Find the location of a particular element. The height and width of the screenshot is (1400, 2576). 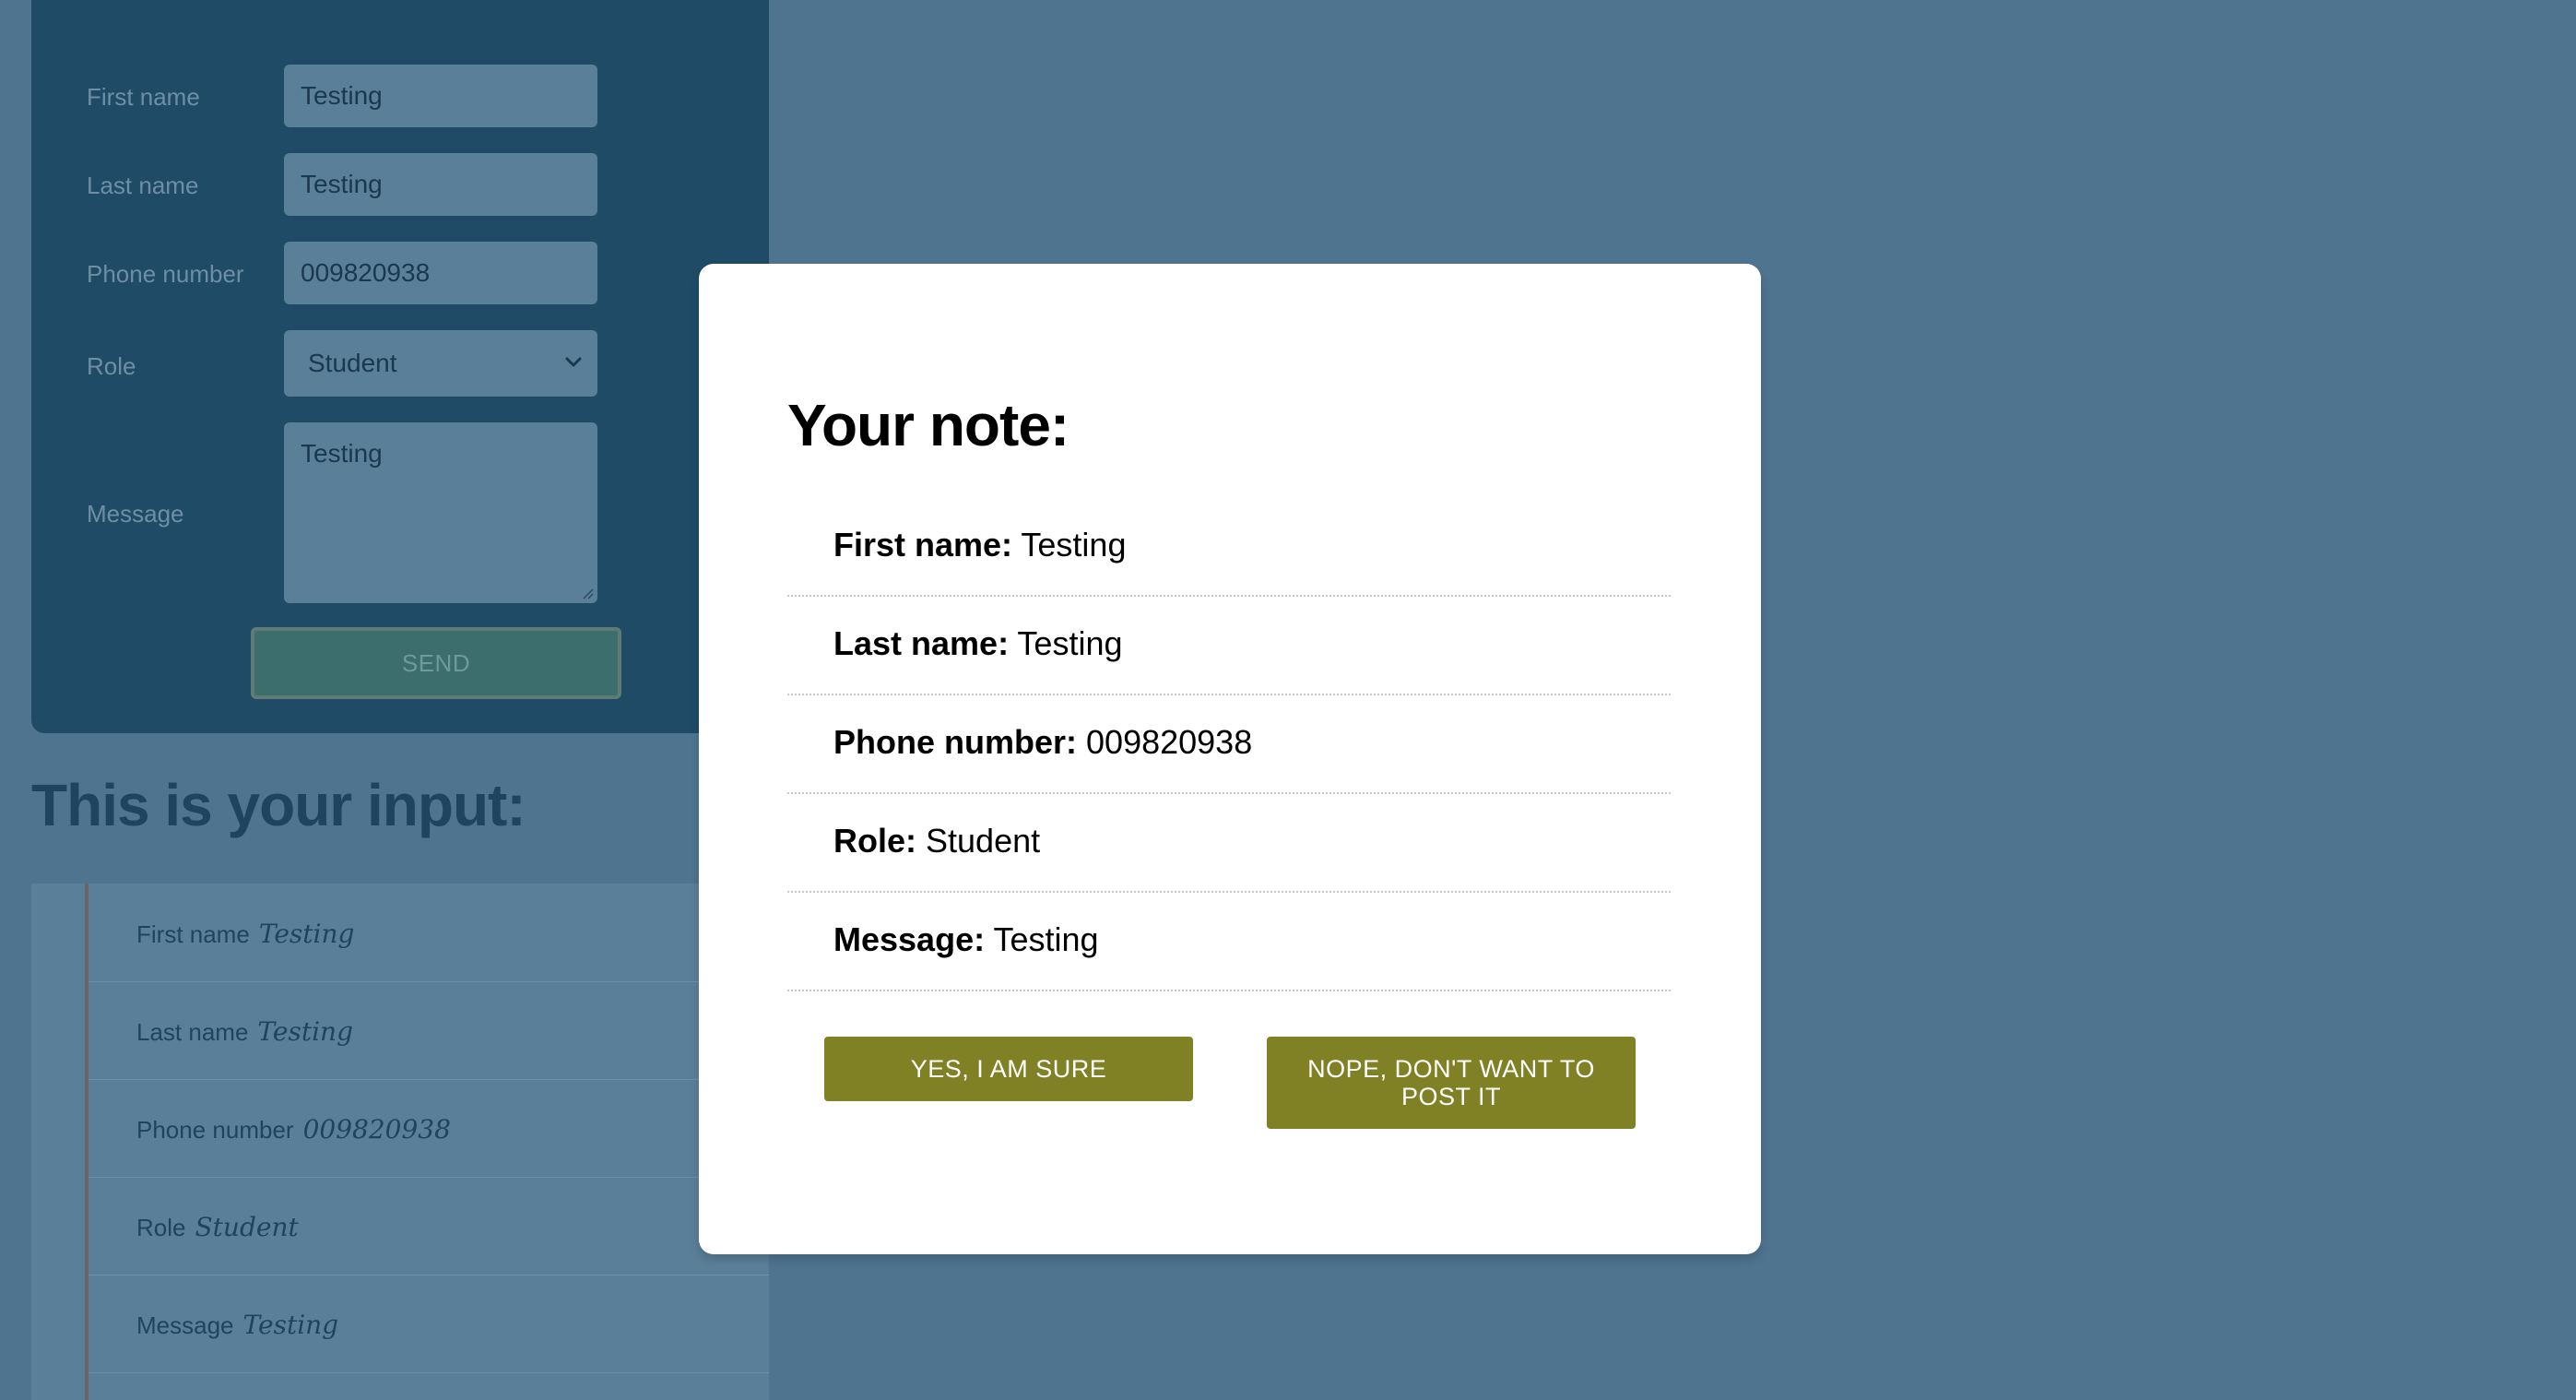

note-row-first-name: First name: Testing is located at coordinates (1229, 547).